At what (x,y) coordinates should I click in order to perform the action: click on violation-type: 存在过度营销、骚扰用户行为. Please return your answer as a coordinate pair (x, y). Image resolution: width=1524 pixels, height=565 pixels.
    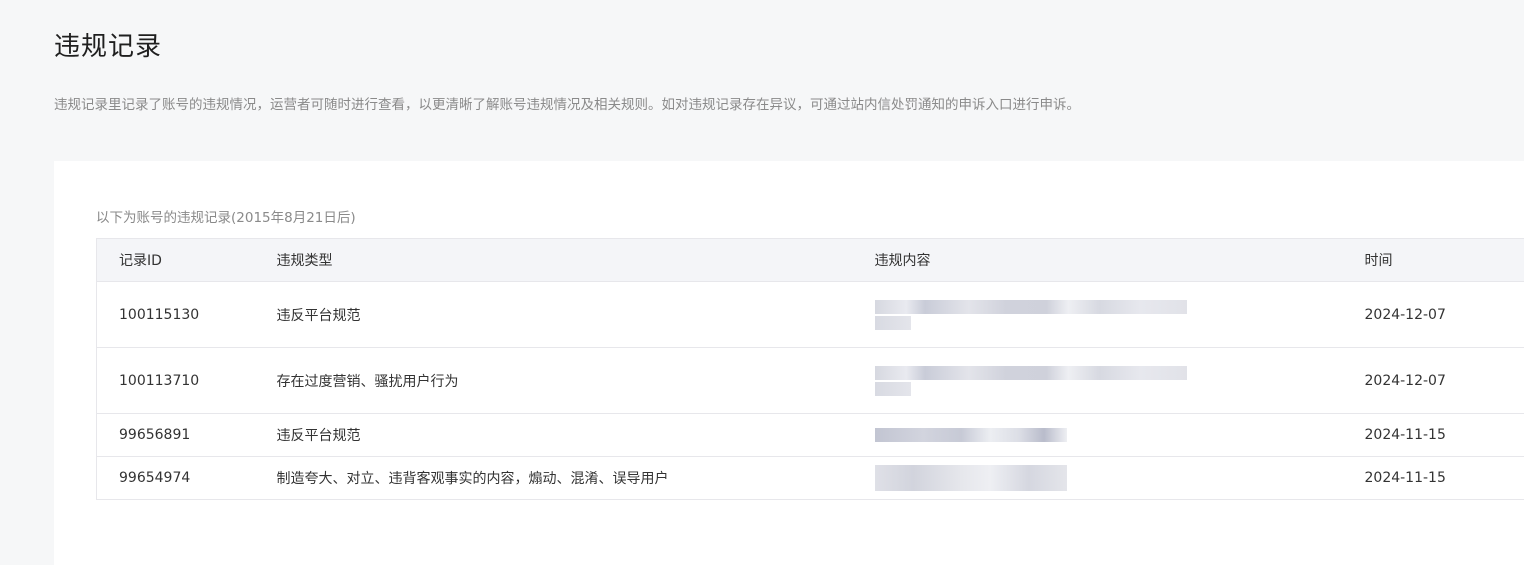
    Looking at the image, I should click on (367, 381).